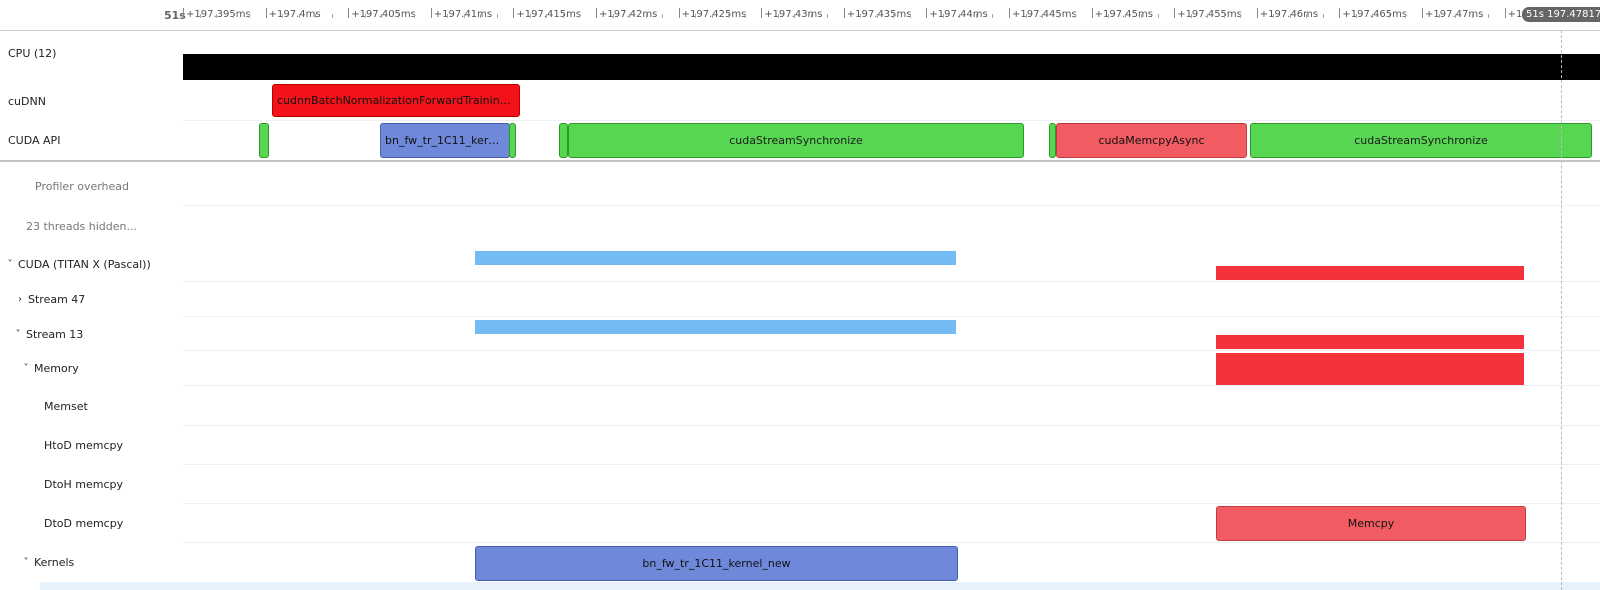 The width and height of the screenshot is (1600, 590). What do you see at coordinates (715, 258) in the screenshot?
I see `device-kernel-summary-bar` at bounding box center [715, 258].